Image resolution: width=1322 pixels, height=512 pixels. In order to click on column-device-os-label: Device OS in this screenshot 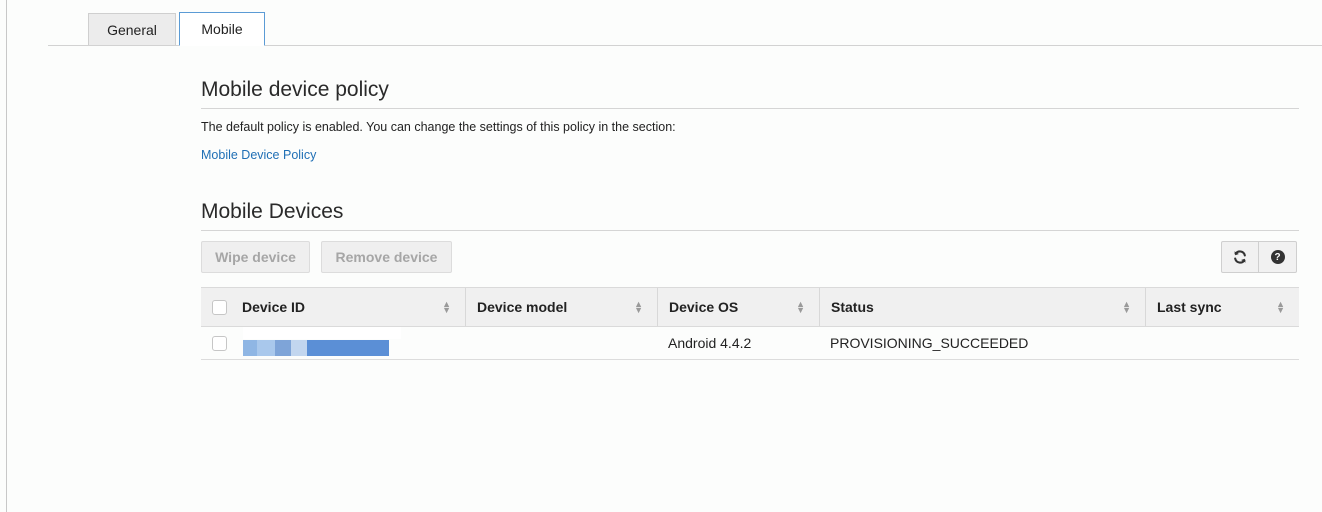, I will do `click(704, 307)`.